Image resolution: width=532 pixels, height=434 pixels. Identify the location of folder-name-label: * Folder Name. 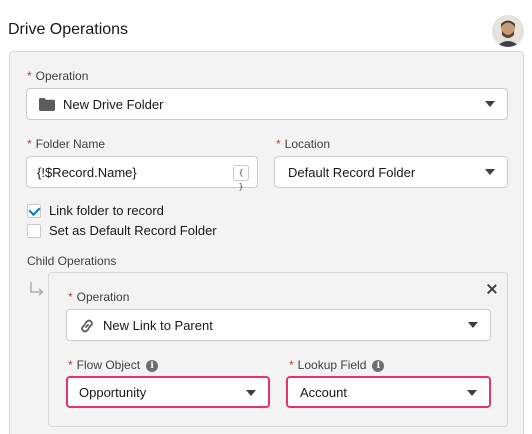
(66, 144).